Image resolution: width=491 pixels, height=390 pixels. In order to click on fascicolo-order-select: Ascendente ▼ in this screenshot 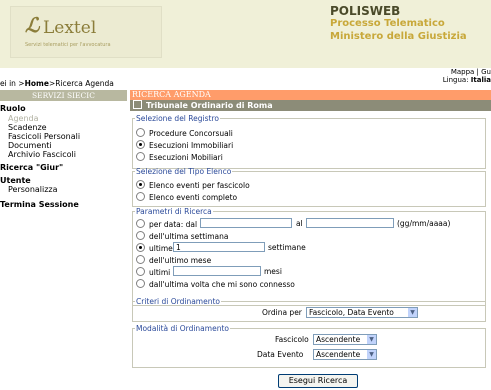, I will do `click(345, 339)`.